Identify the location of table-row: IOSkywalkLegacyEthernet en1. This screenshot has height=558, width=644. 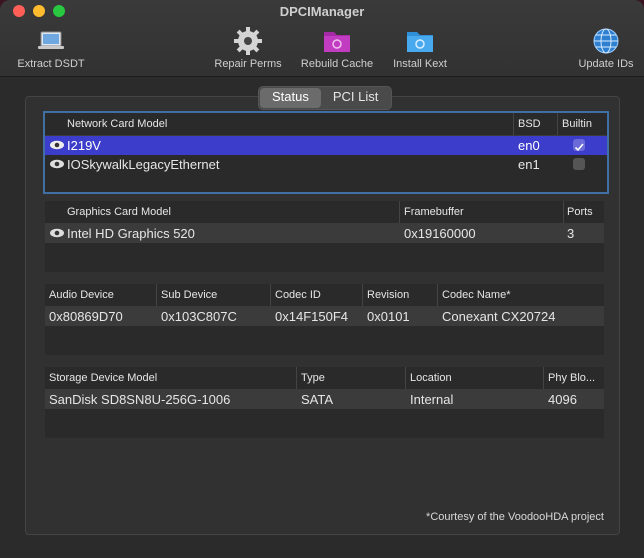
(326, 164).